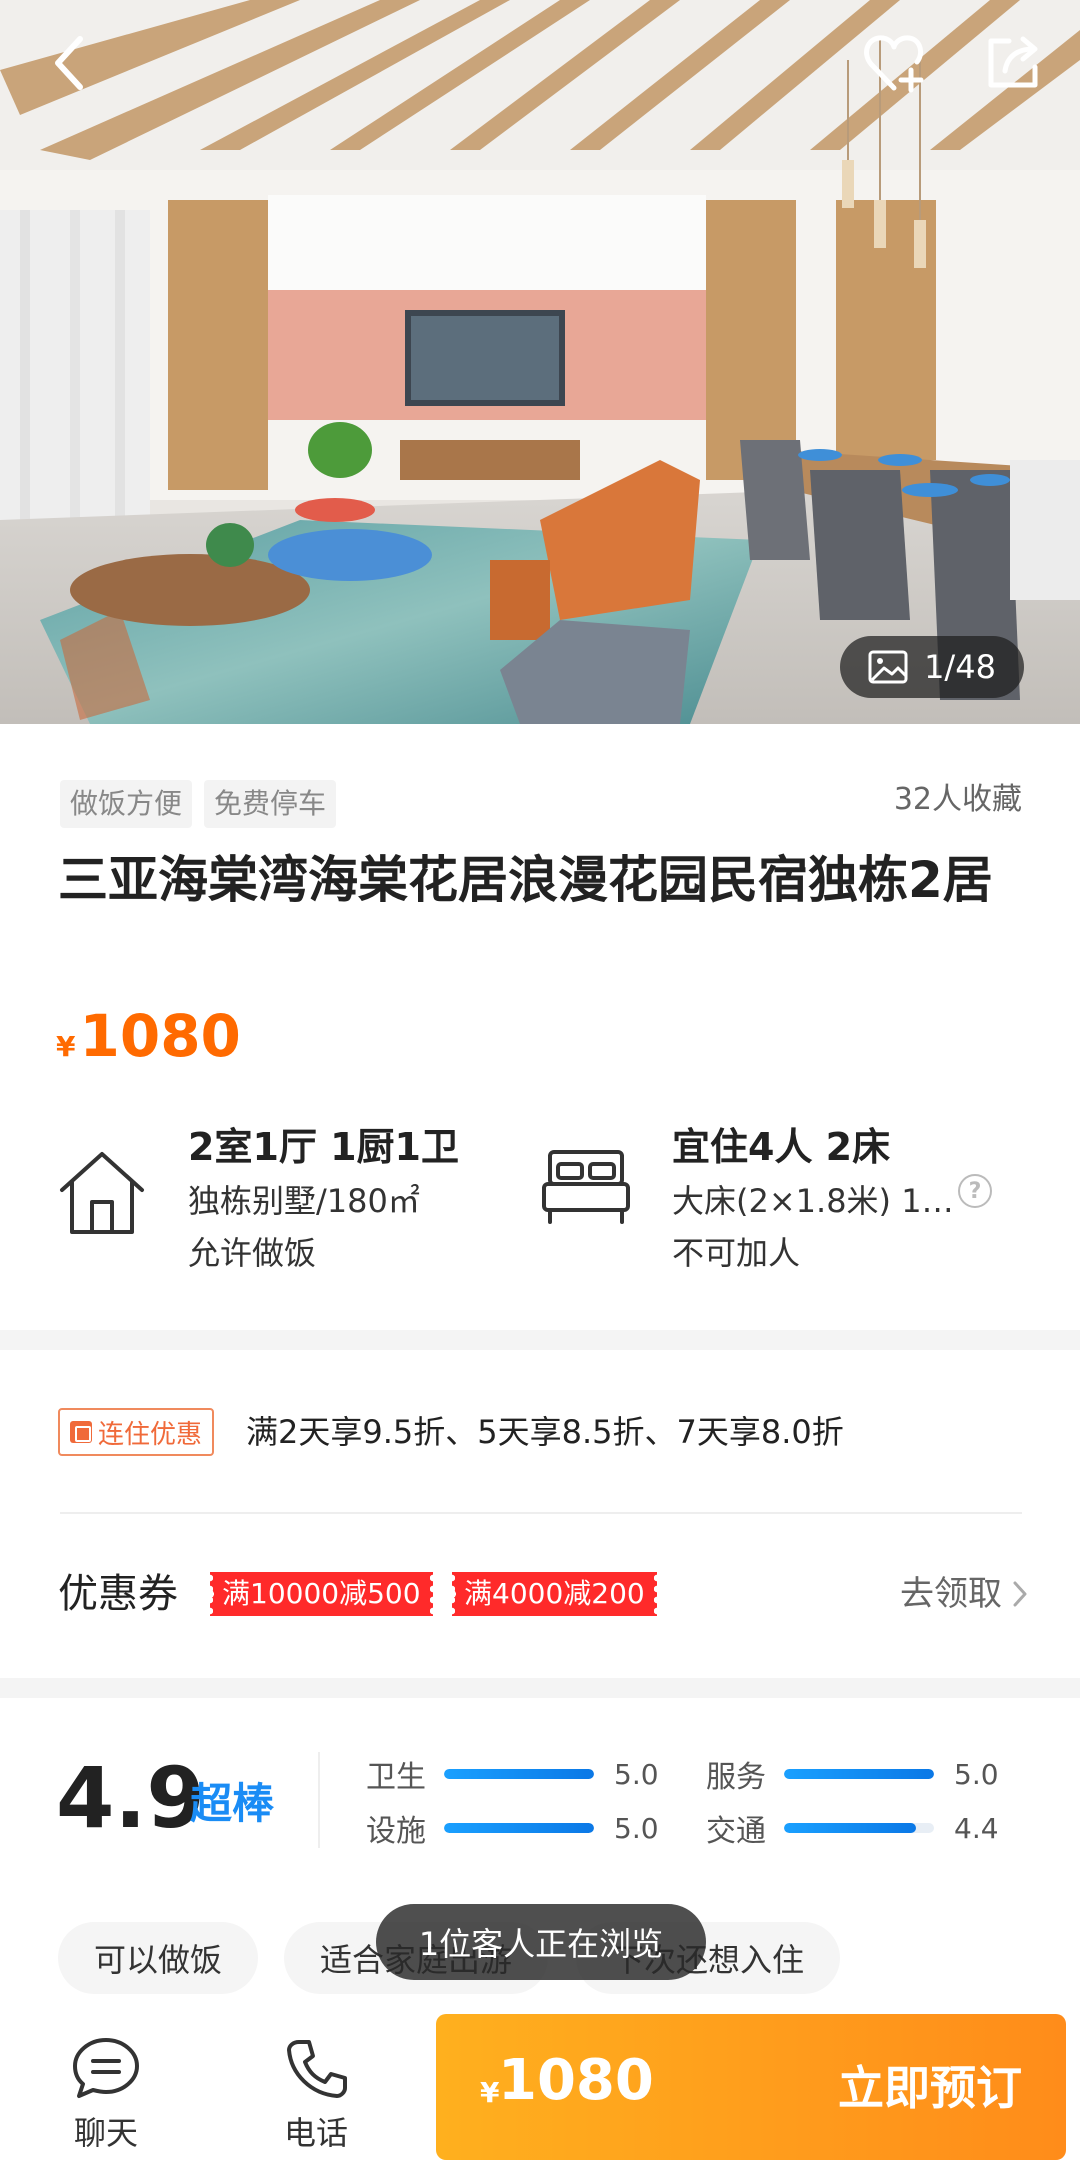 Image resolution: width=1080 pixels, height=2171 pixels. Describe the element at coordinates (316, 2101) in the screenshot. I see `phone-button: 电话` at that location.